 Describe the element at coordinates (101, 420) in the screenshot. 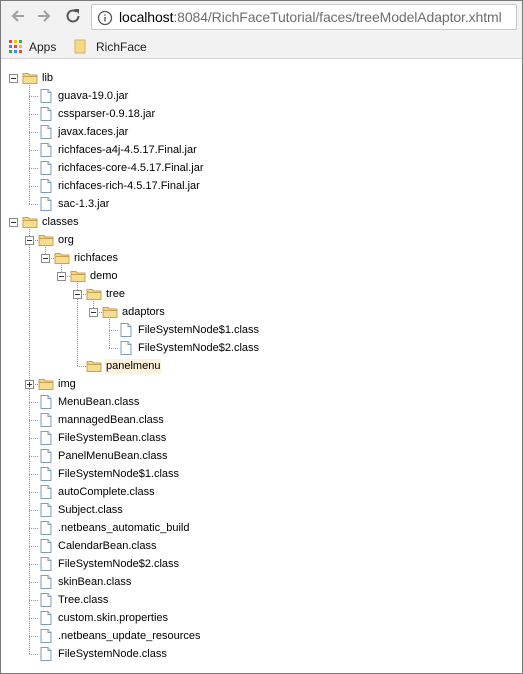

I see `tree-file-node: mannagedBean.class` at that location.